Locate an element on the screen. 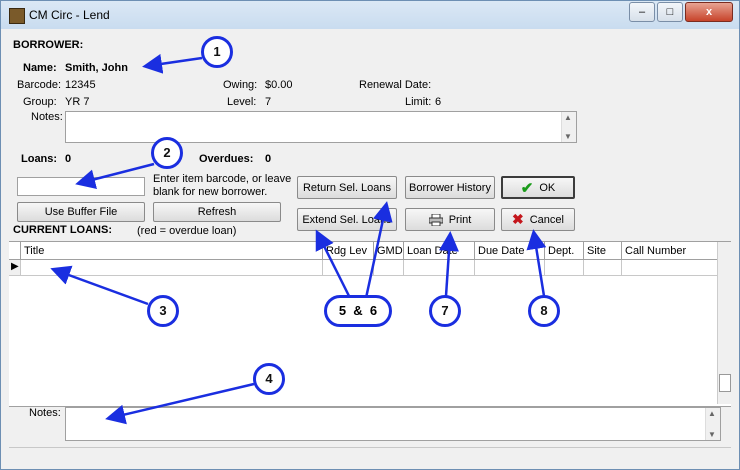 The image size is (740, 470). borrower-notes-scrollbar: ▲ ▼ is located at coordinates (568, 127).